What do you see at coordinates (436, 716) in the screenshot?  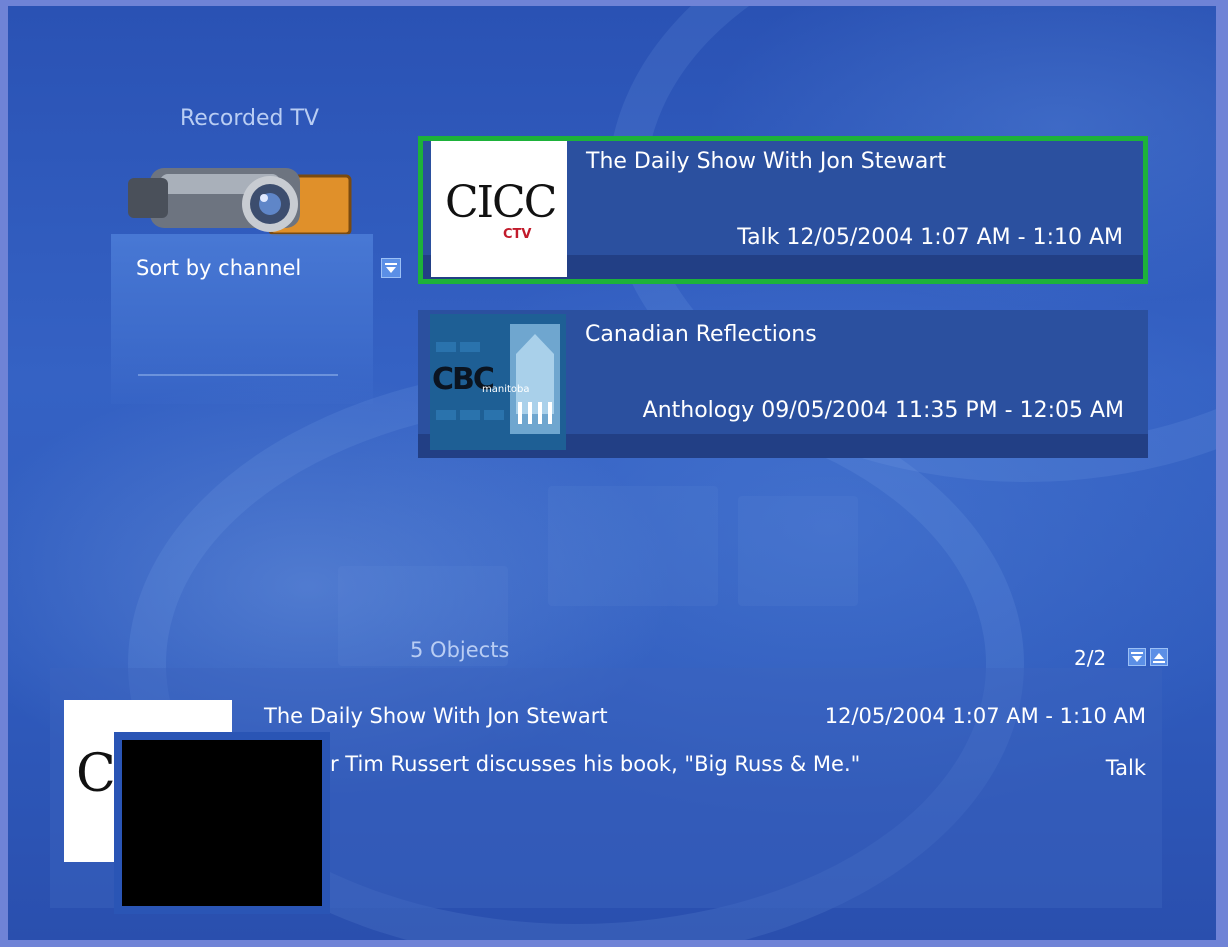 I see `details-title: The Daily Show With Jon Stewart` at bounding box center [436, 716].